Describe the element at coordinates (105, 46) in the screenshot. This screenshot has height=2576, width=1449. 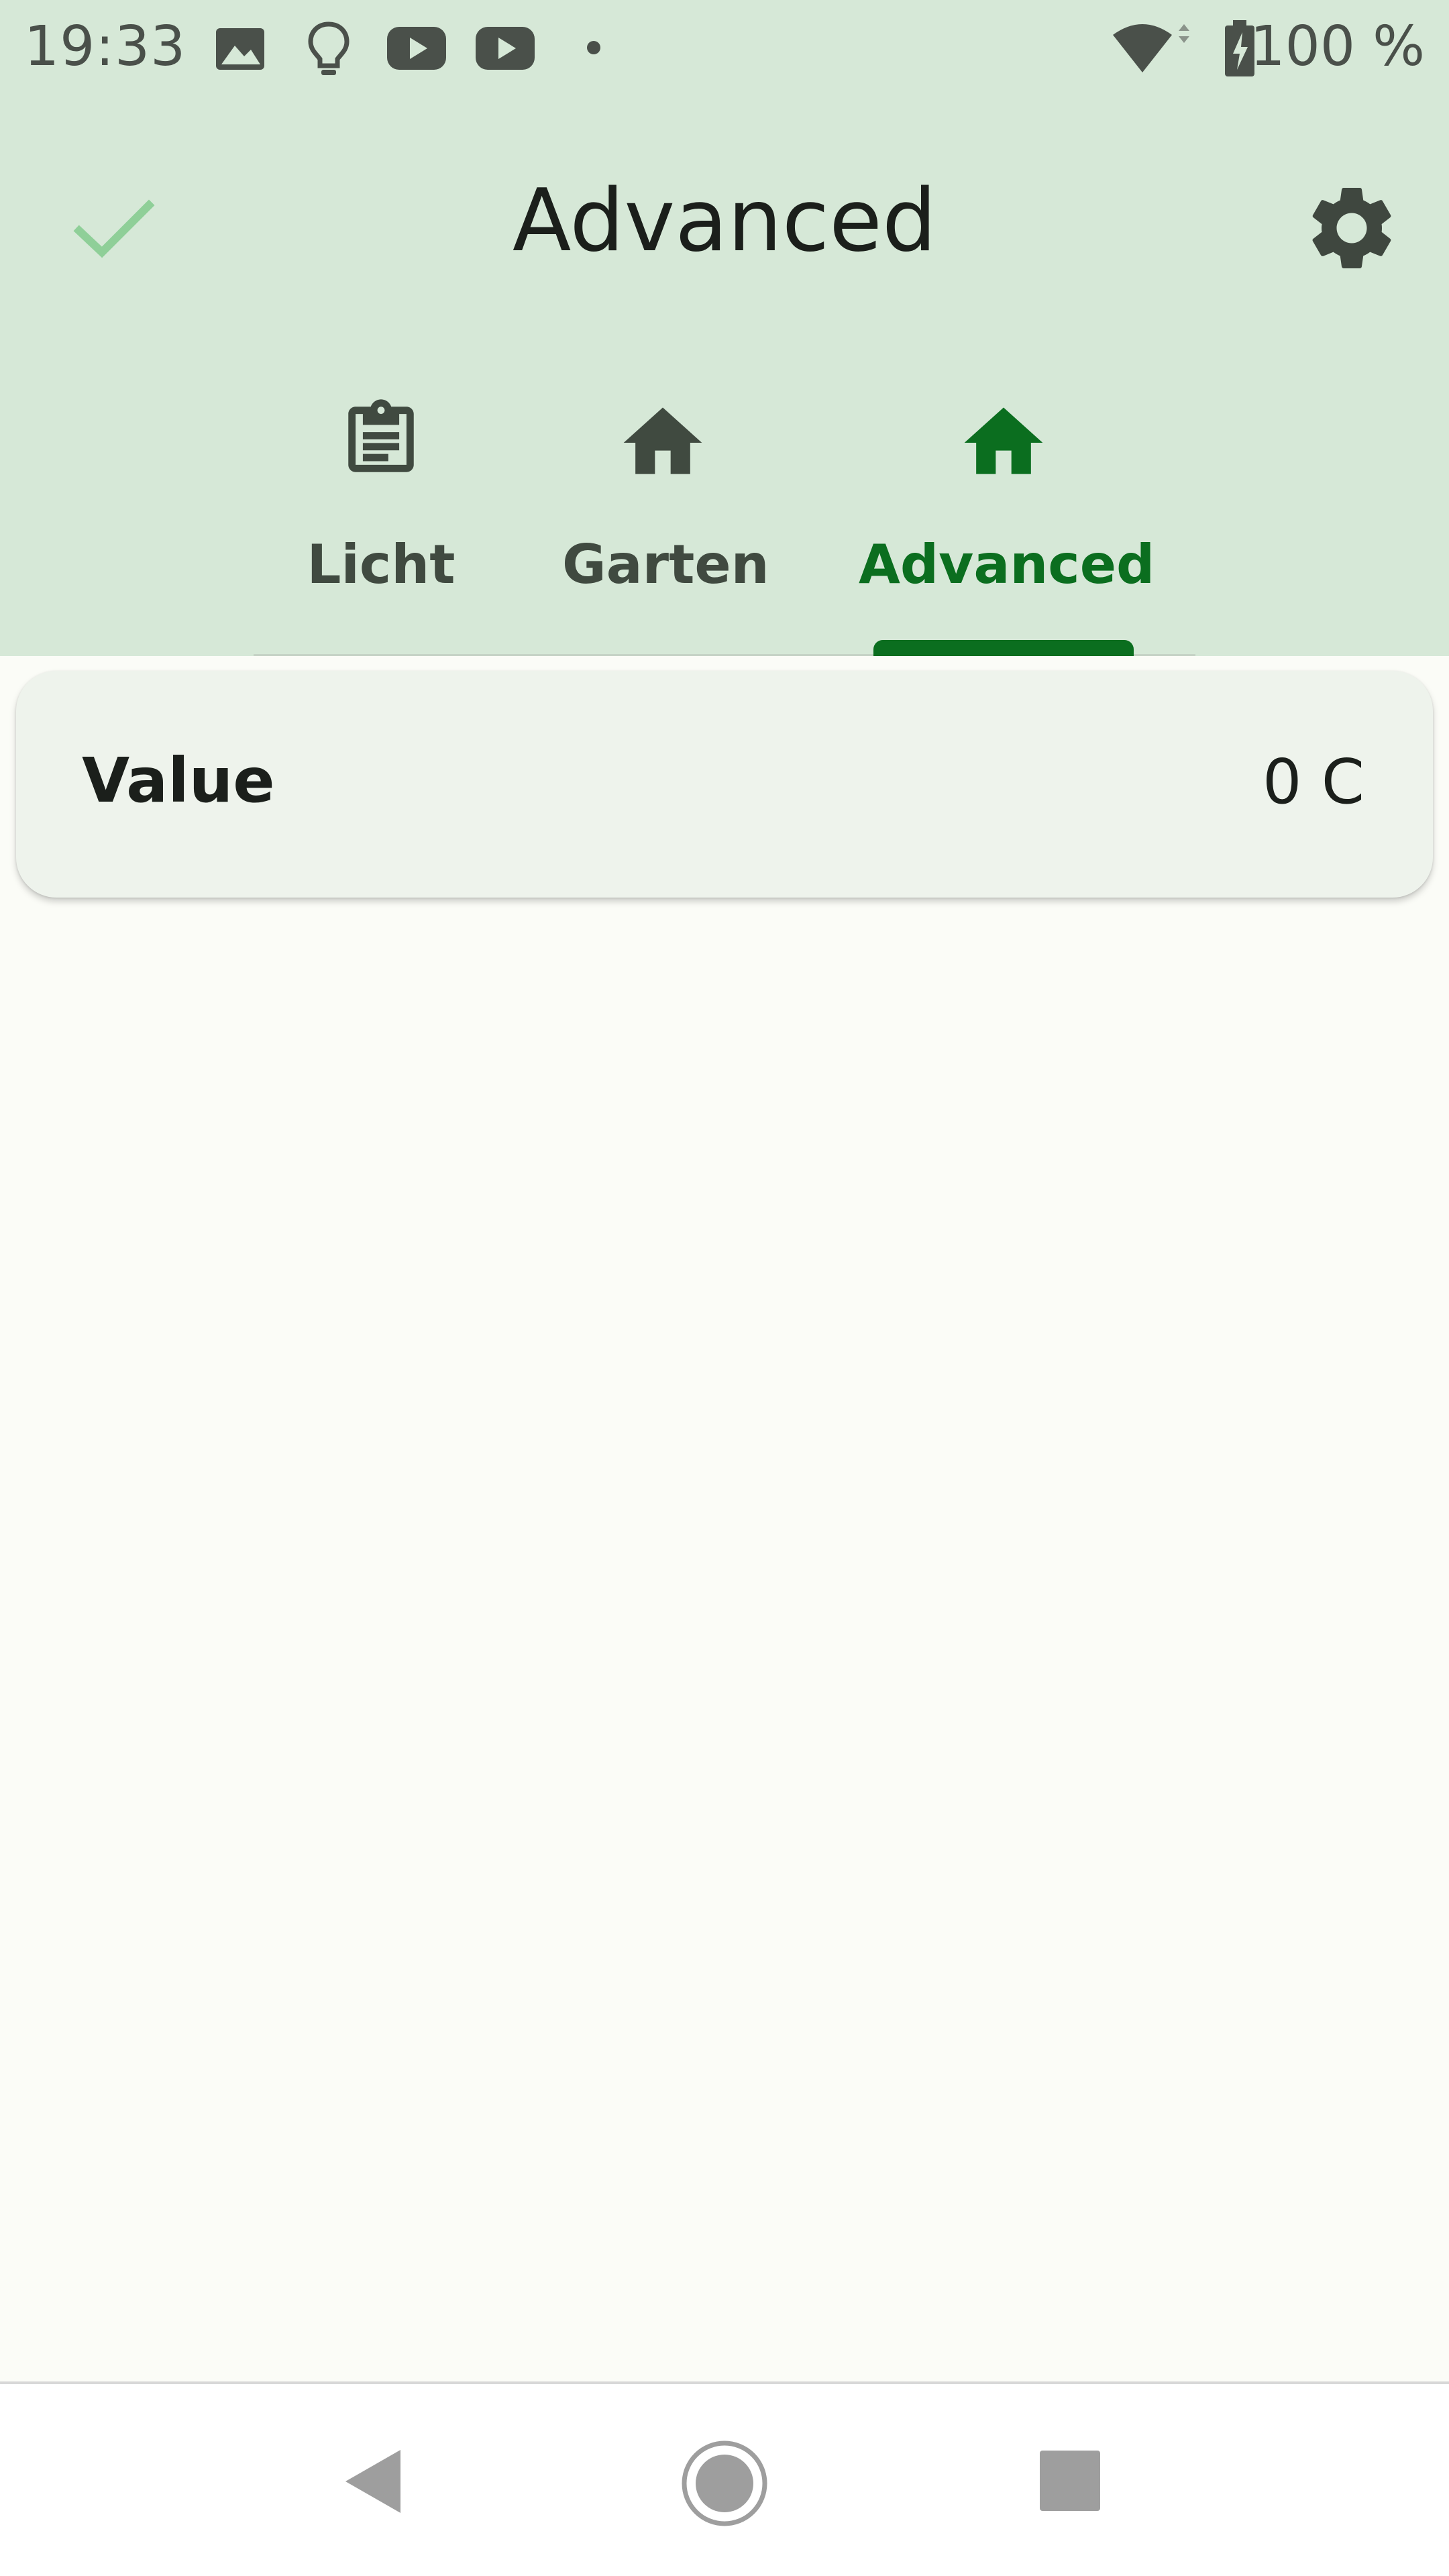
I see `status-time: 19:33` at that location.